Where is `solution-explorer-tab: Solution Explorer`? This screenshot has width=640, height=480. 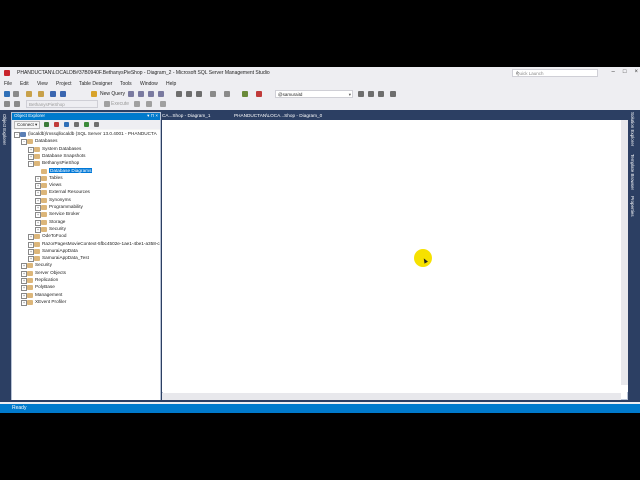
solution-explorer-tab: Solution Explorer is located at coordinates (632, 129).